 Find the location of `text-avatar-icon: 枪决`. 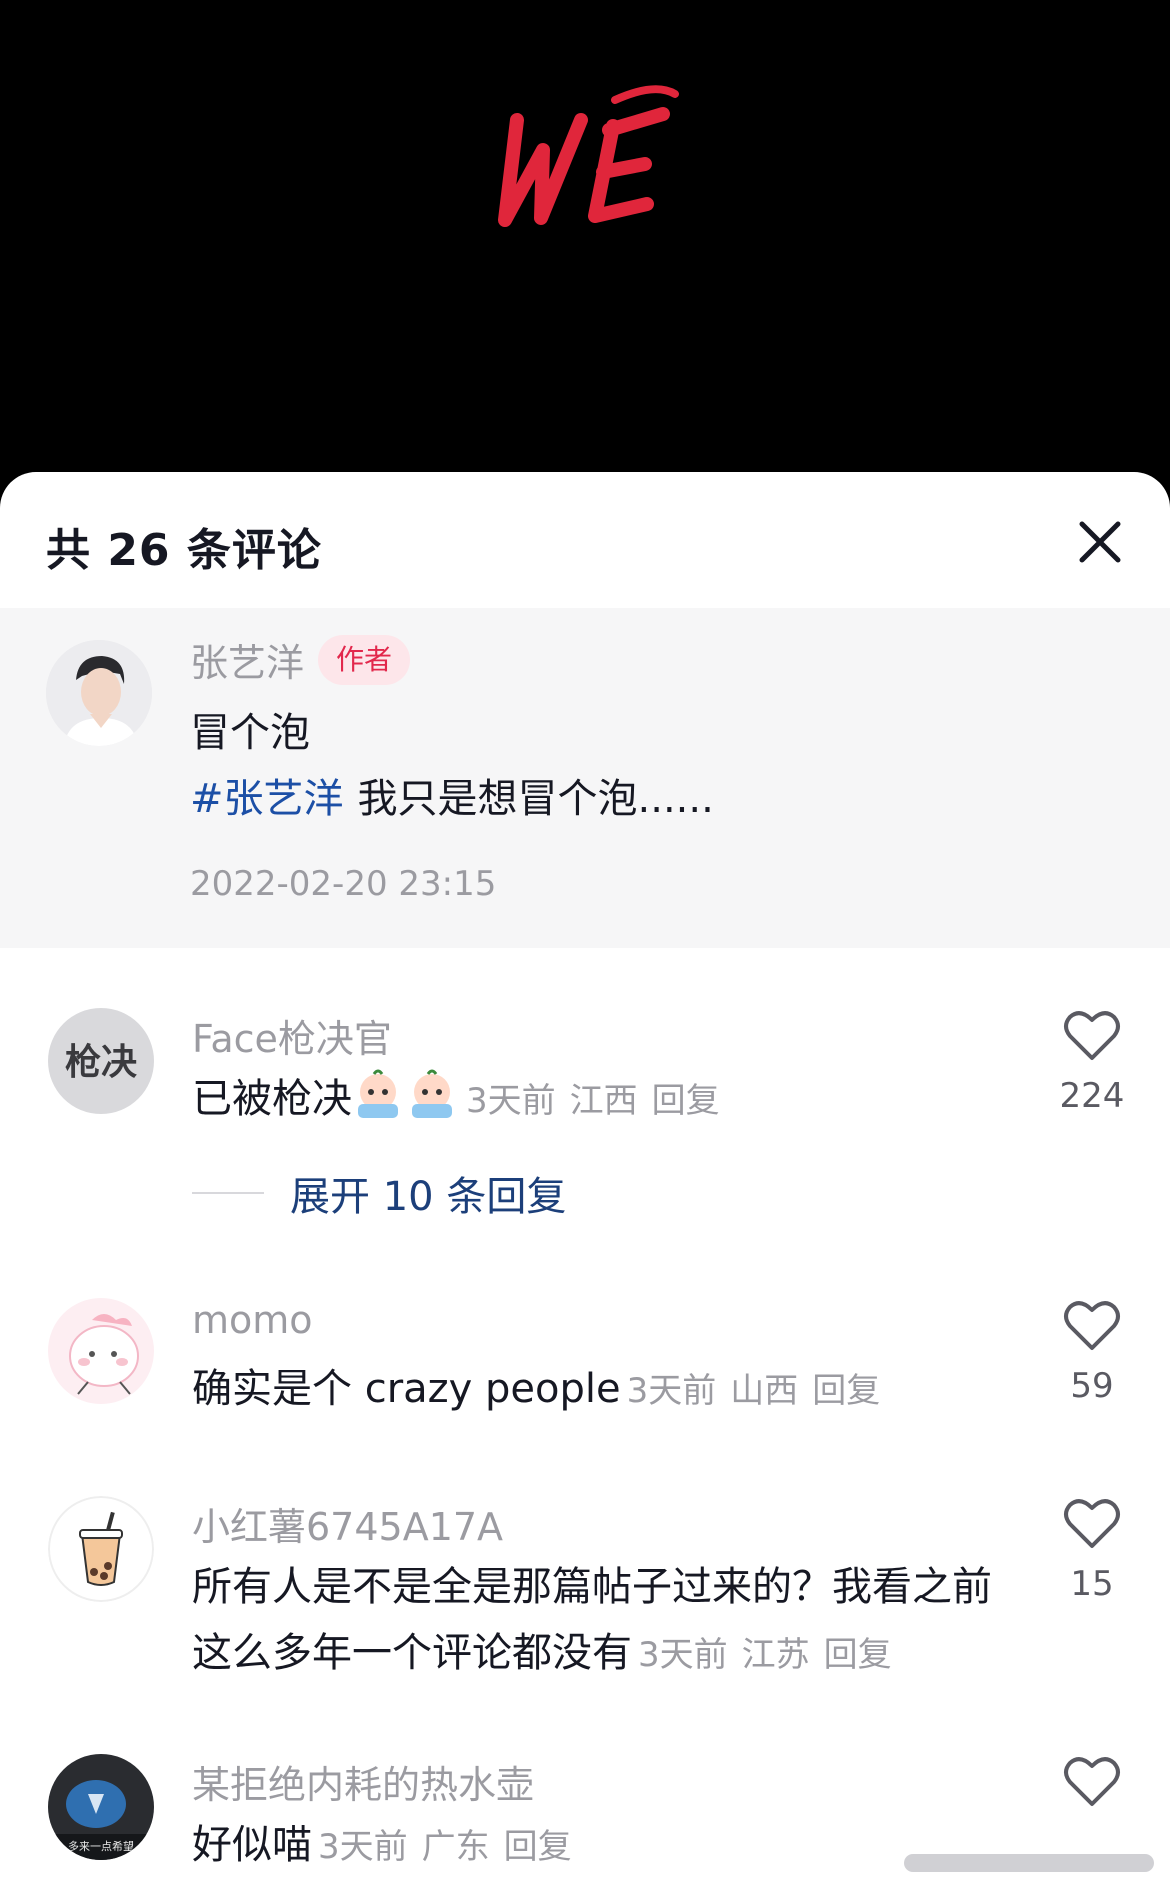

text-avatar-icon: 枪决 is located at coordinates (101, 1061).